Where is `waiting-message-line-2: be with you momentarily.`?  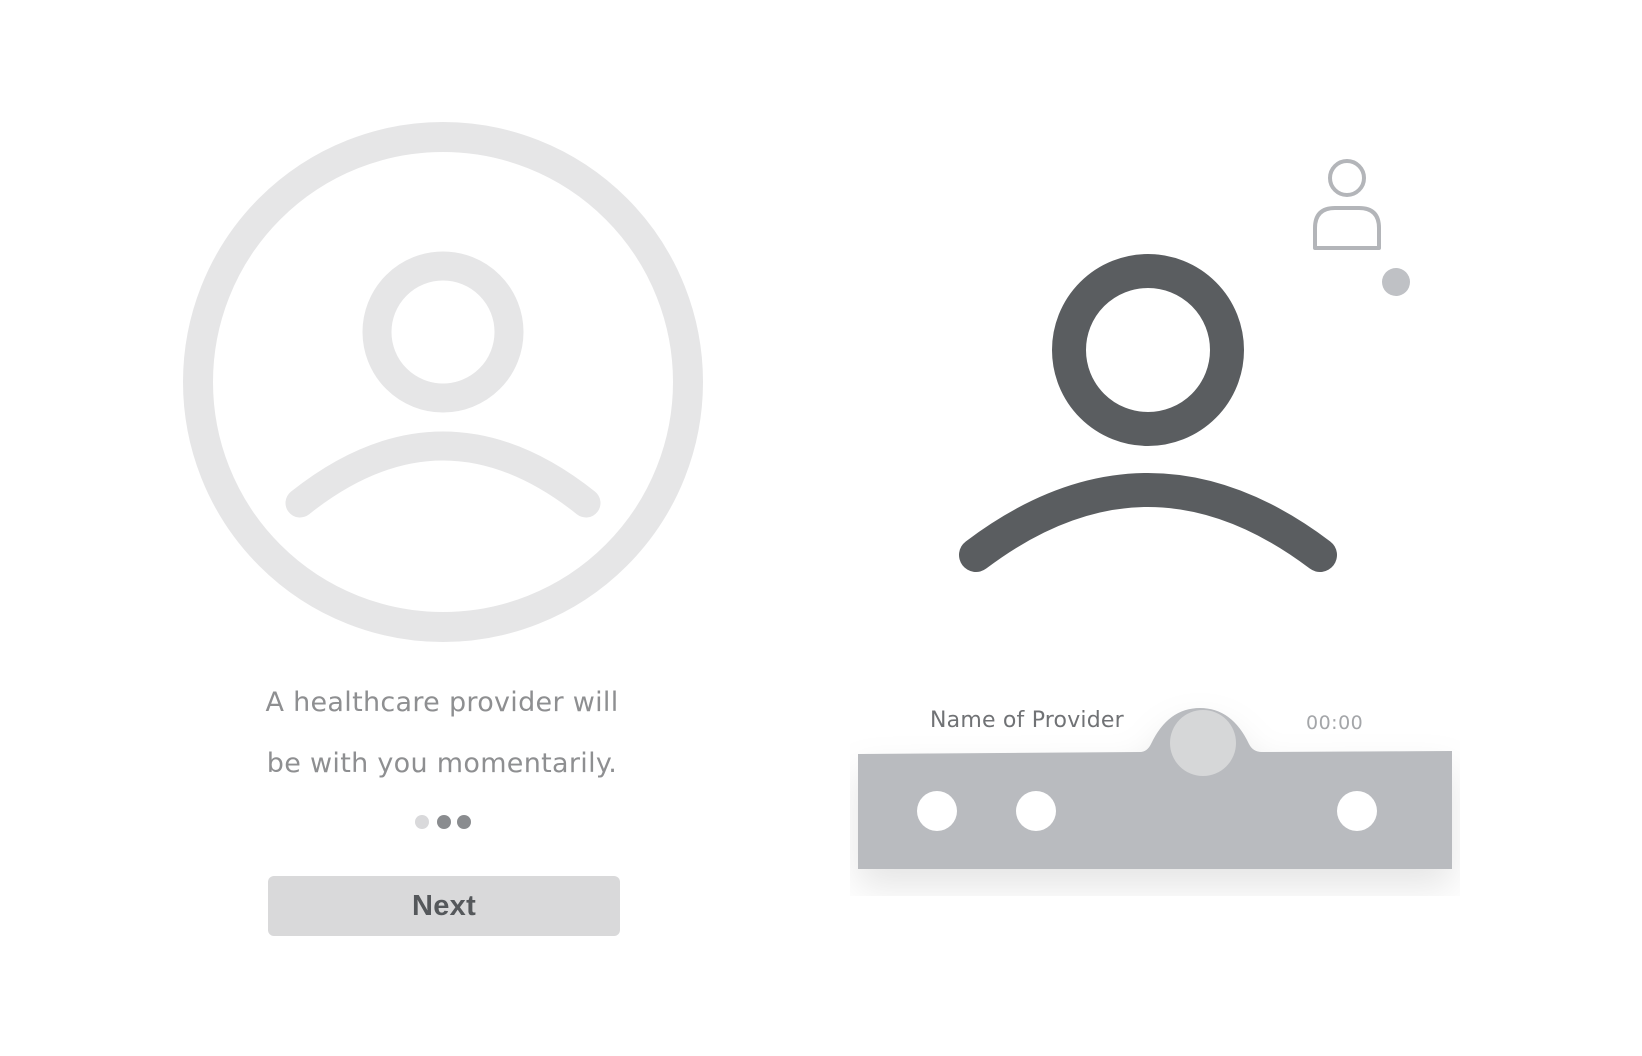 waiting-message-line-2: be with you momentarily. is located at coordinates (442, 763).